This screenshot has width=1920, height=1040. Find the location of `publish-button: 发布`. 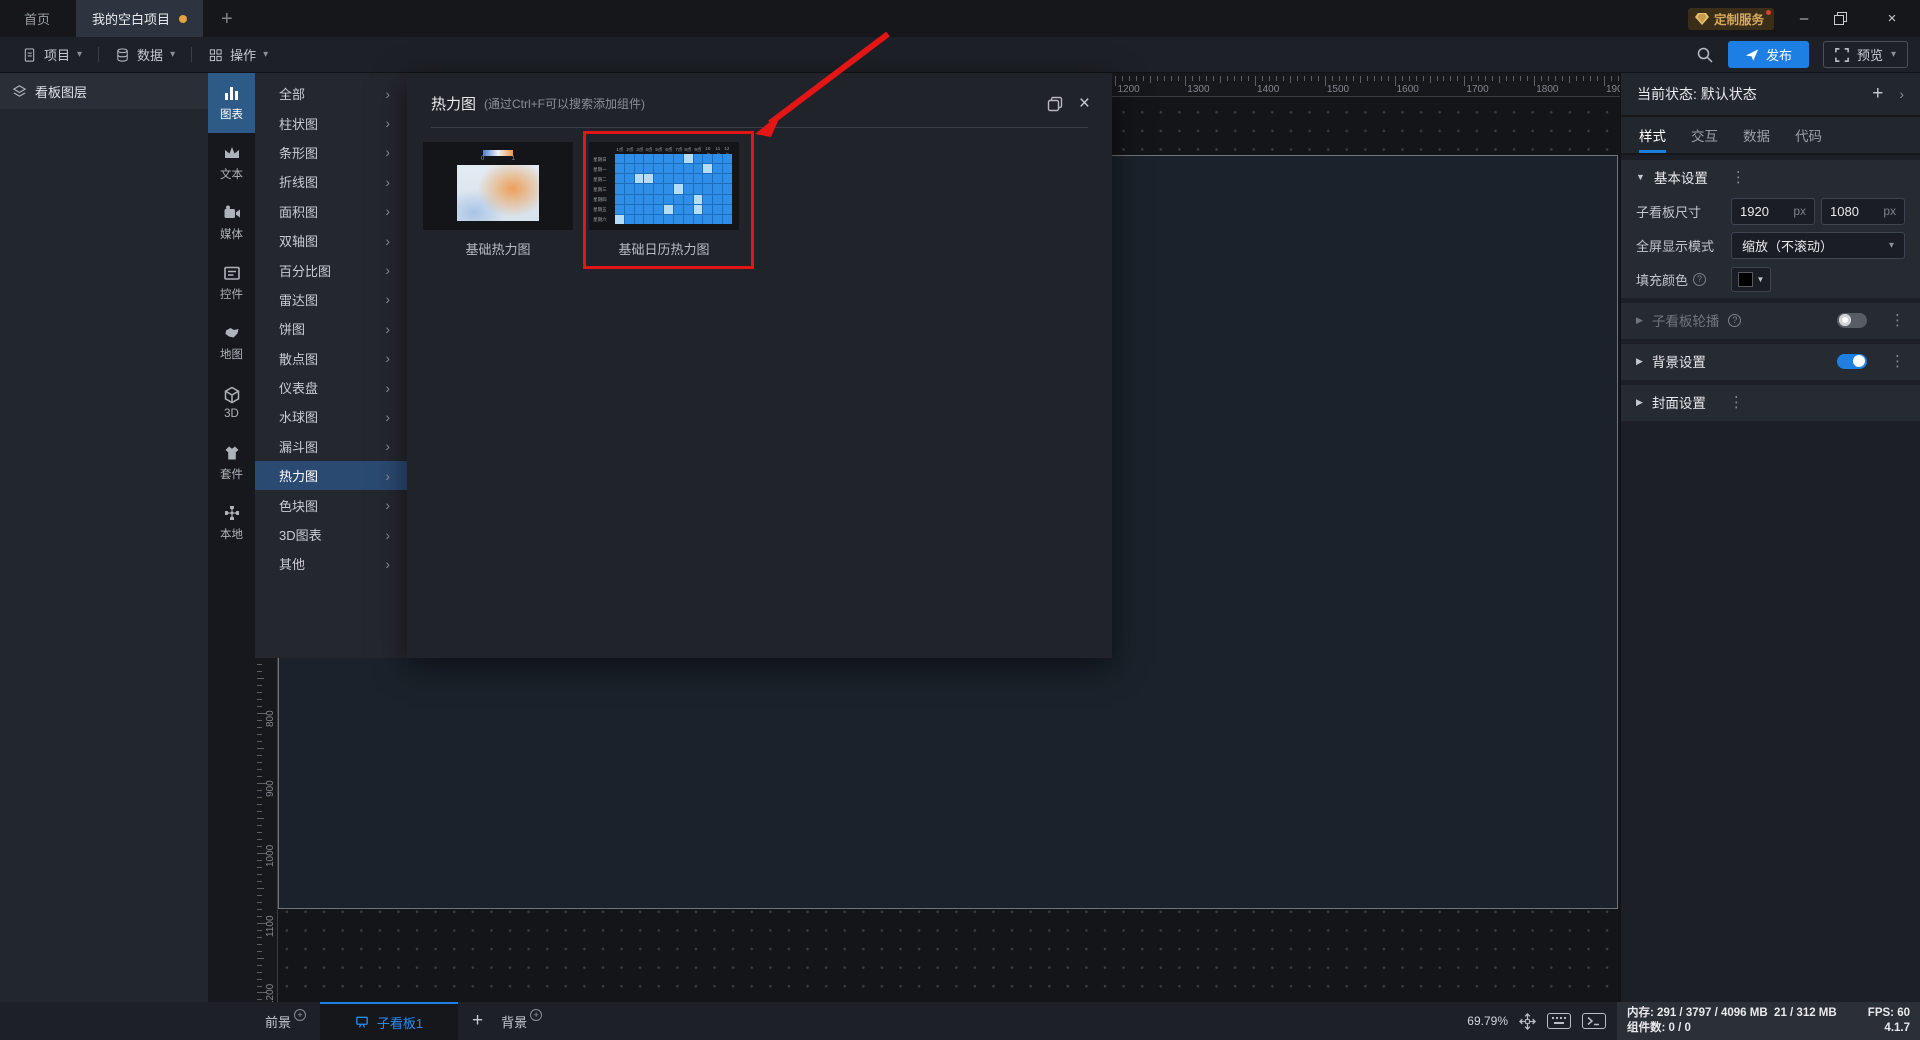

publish-button: 发布 is located at coordinates (1768, 54).